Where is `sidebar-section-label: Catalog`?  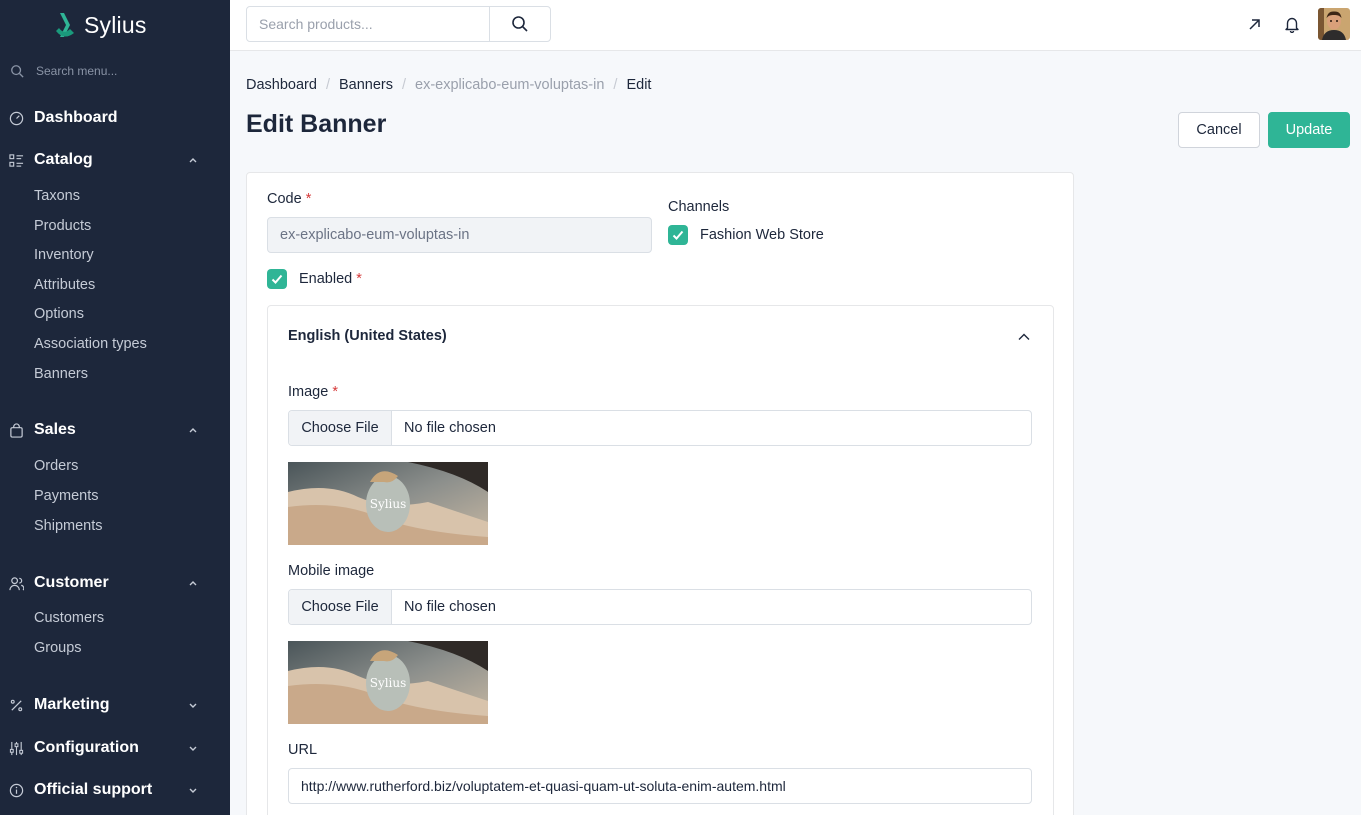 sidebar-section-label: Catalog is located at coordinates (63, 159).